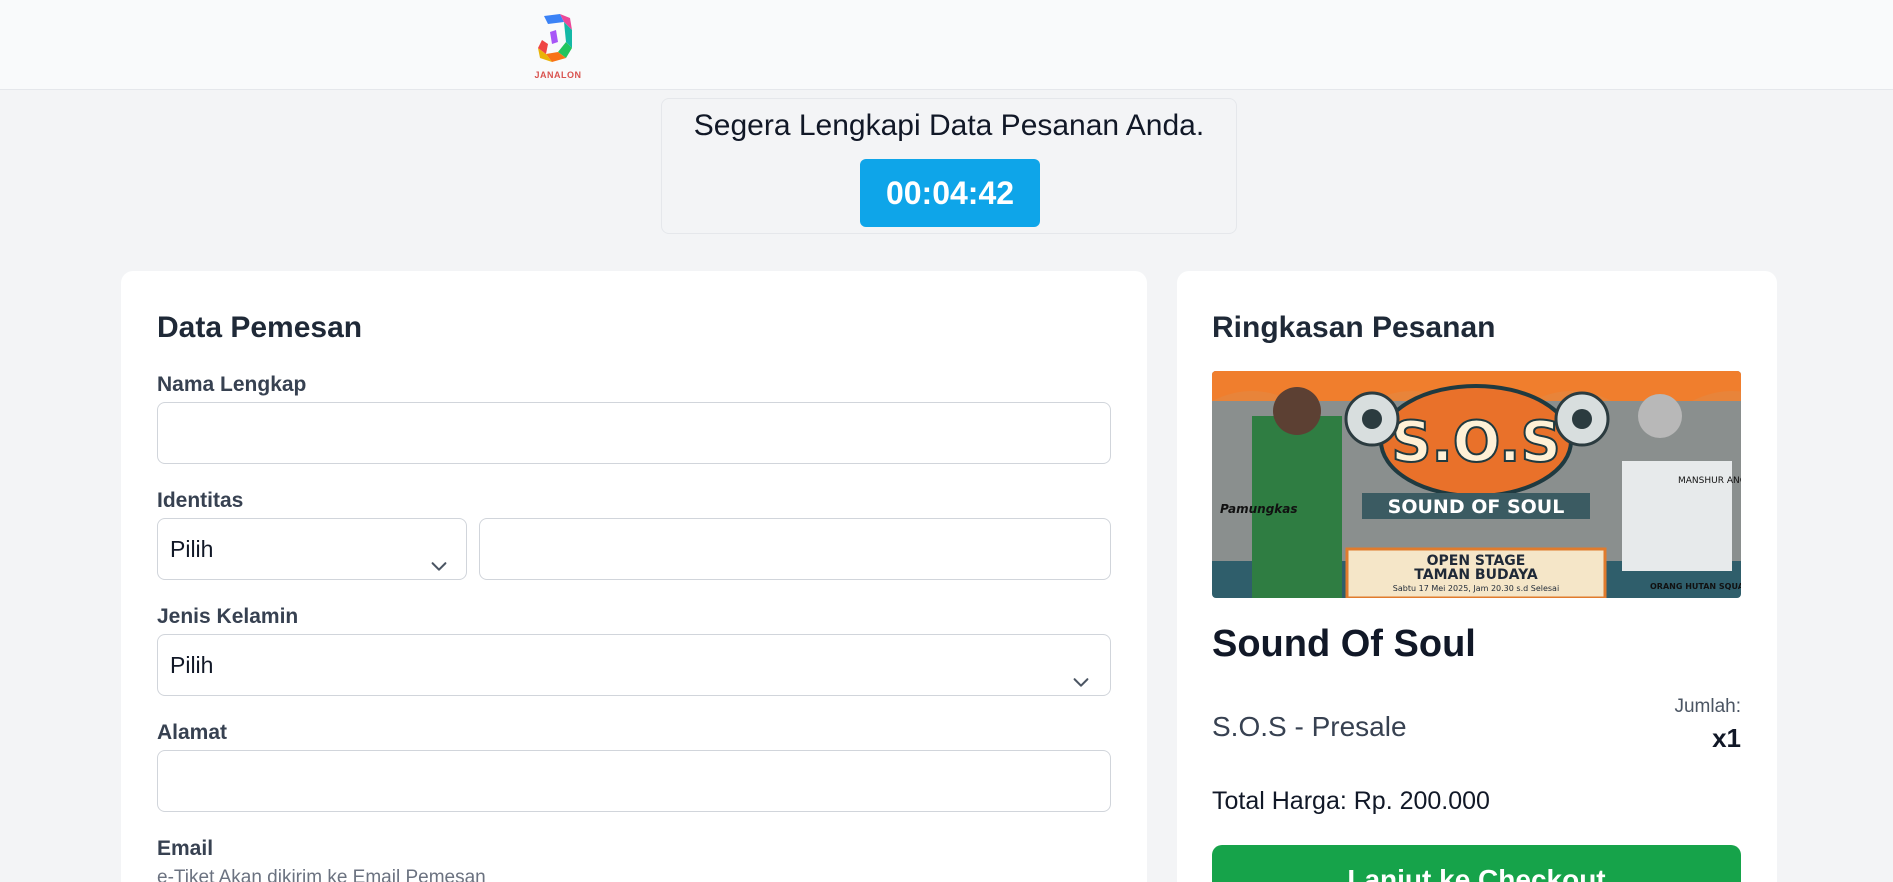  I want to click on banner-date: Sabtu 17 Mei 2025, Jam 20.30 s.d Selesai, so click(1476, 588).